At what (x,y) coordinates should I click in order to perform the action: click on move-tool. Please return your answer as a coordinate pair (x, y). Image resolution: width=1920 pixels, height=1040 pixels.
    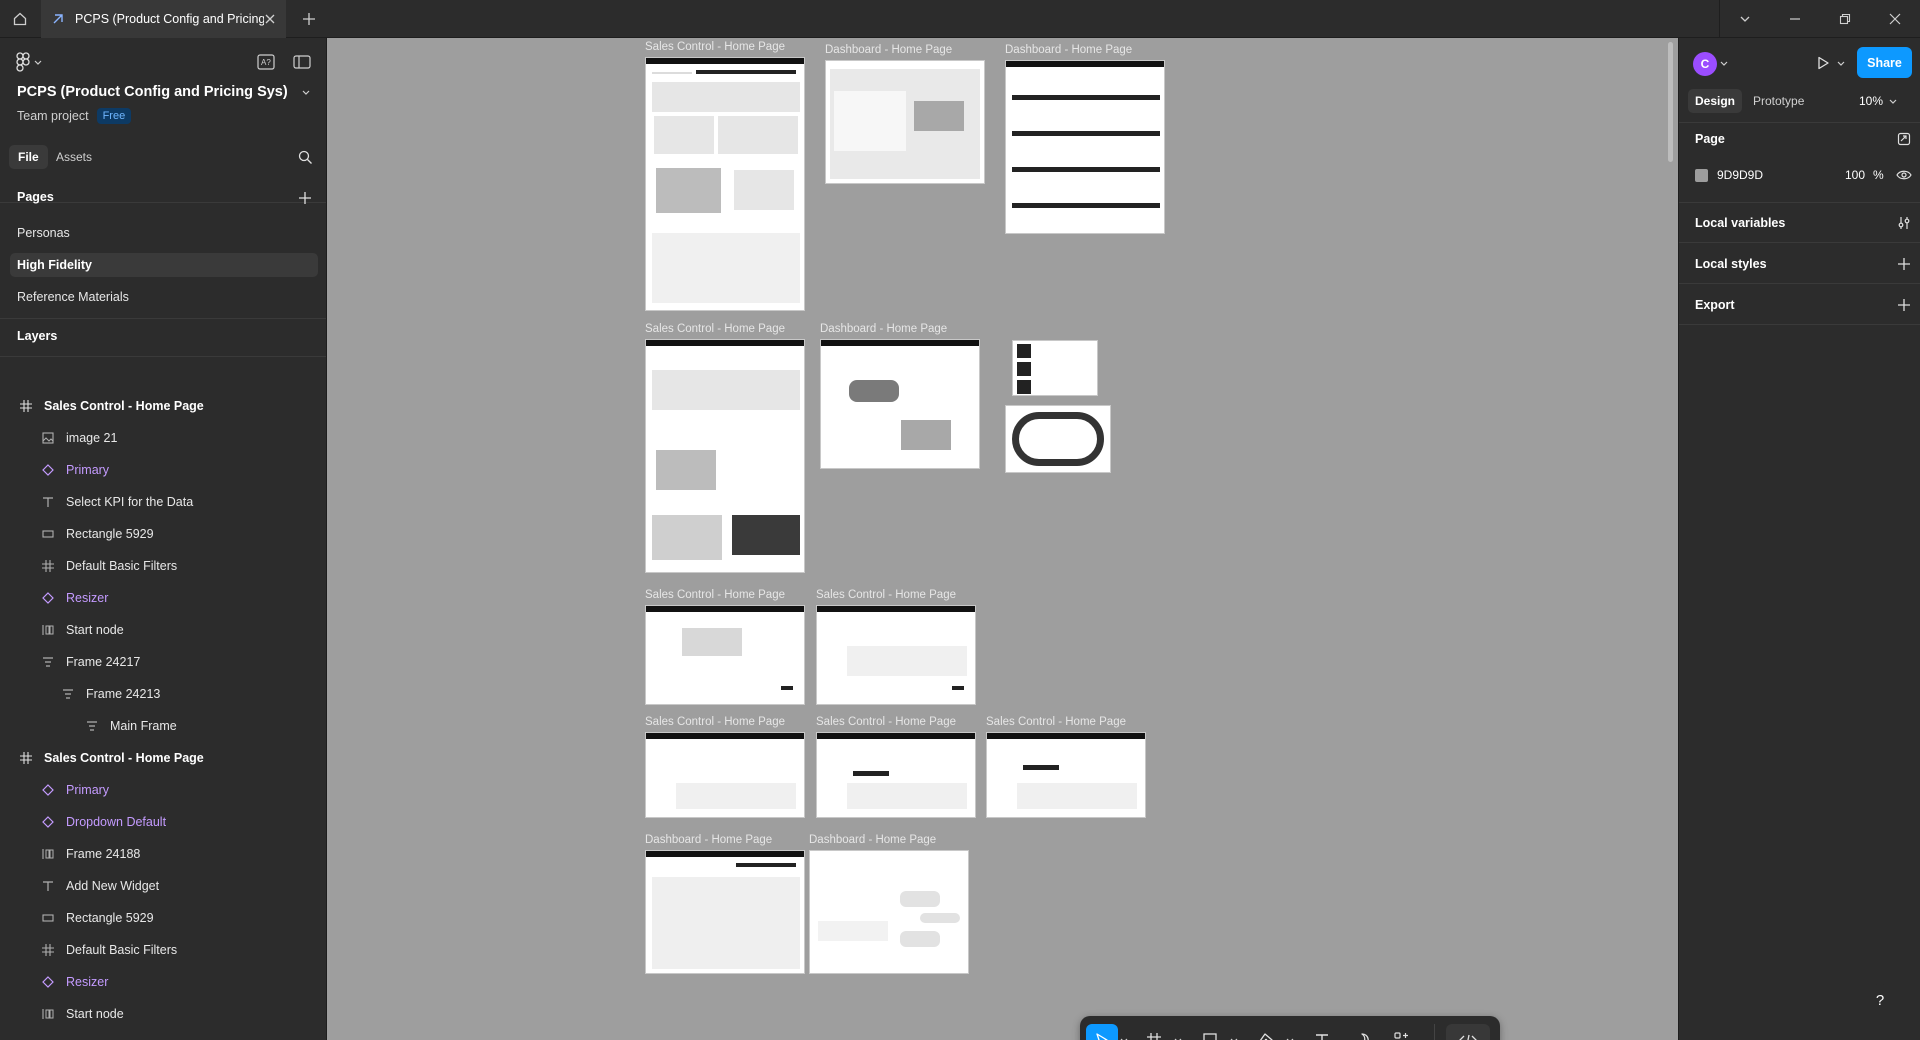
    Looking at the image, I should click on (1102, 1032).